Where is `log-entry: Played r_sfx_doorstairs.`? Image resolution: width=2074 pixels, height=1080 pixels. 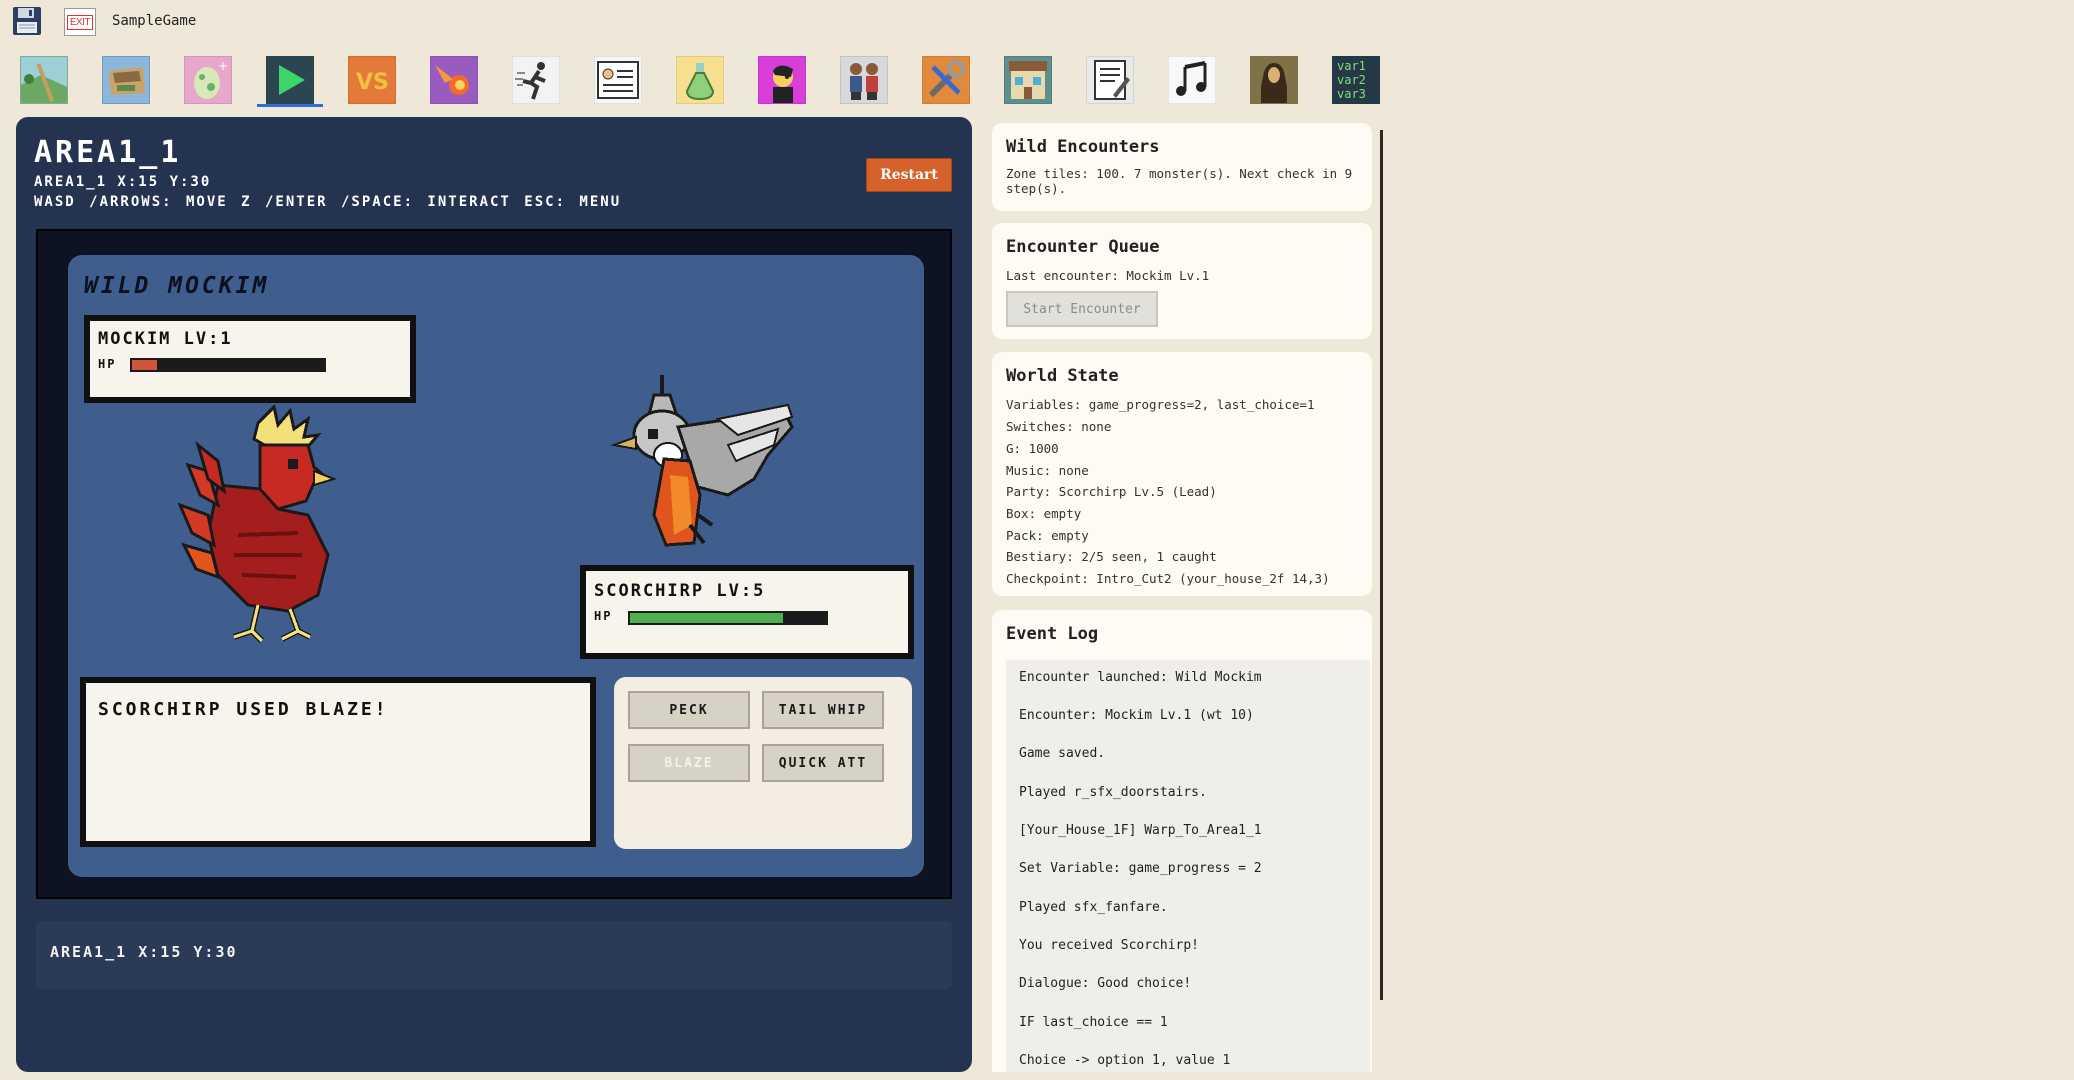
log-entry: Played r_sfx_doorstairs. is located at coordinates (1113, 792).